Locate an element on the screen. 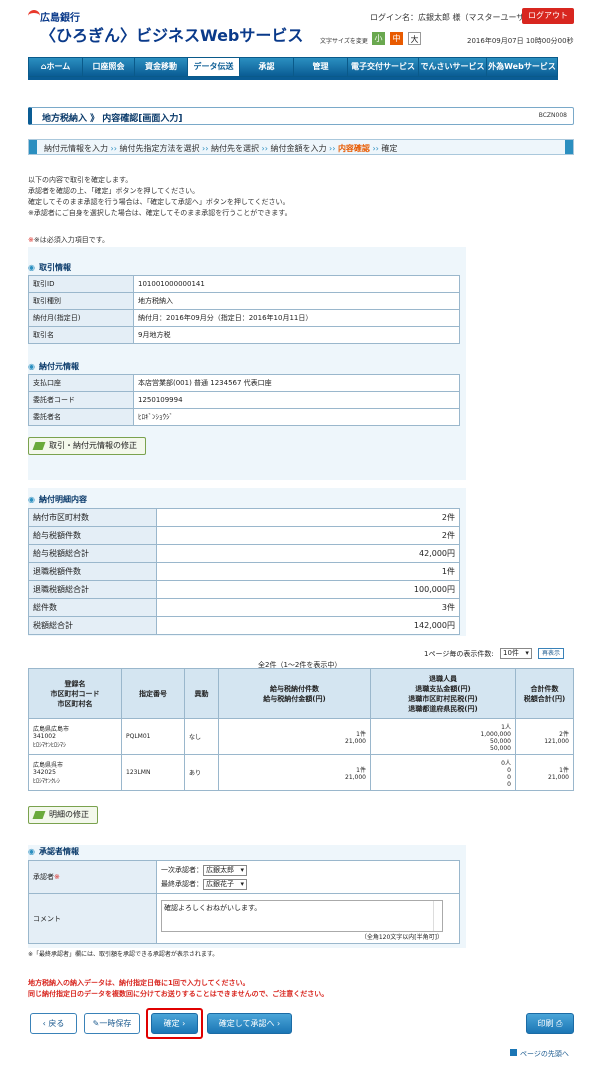  warning-line-1: 地方税納入の納入データは、納付指定日毎に1回で入力してください。 is located at coordinates (139, 983).